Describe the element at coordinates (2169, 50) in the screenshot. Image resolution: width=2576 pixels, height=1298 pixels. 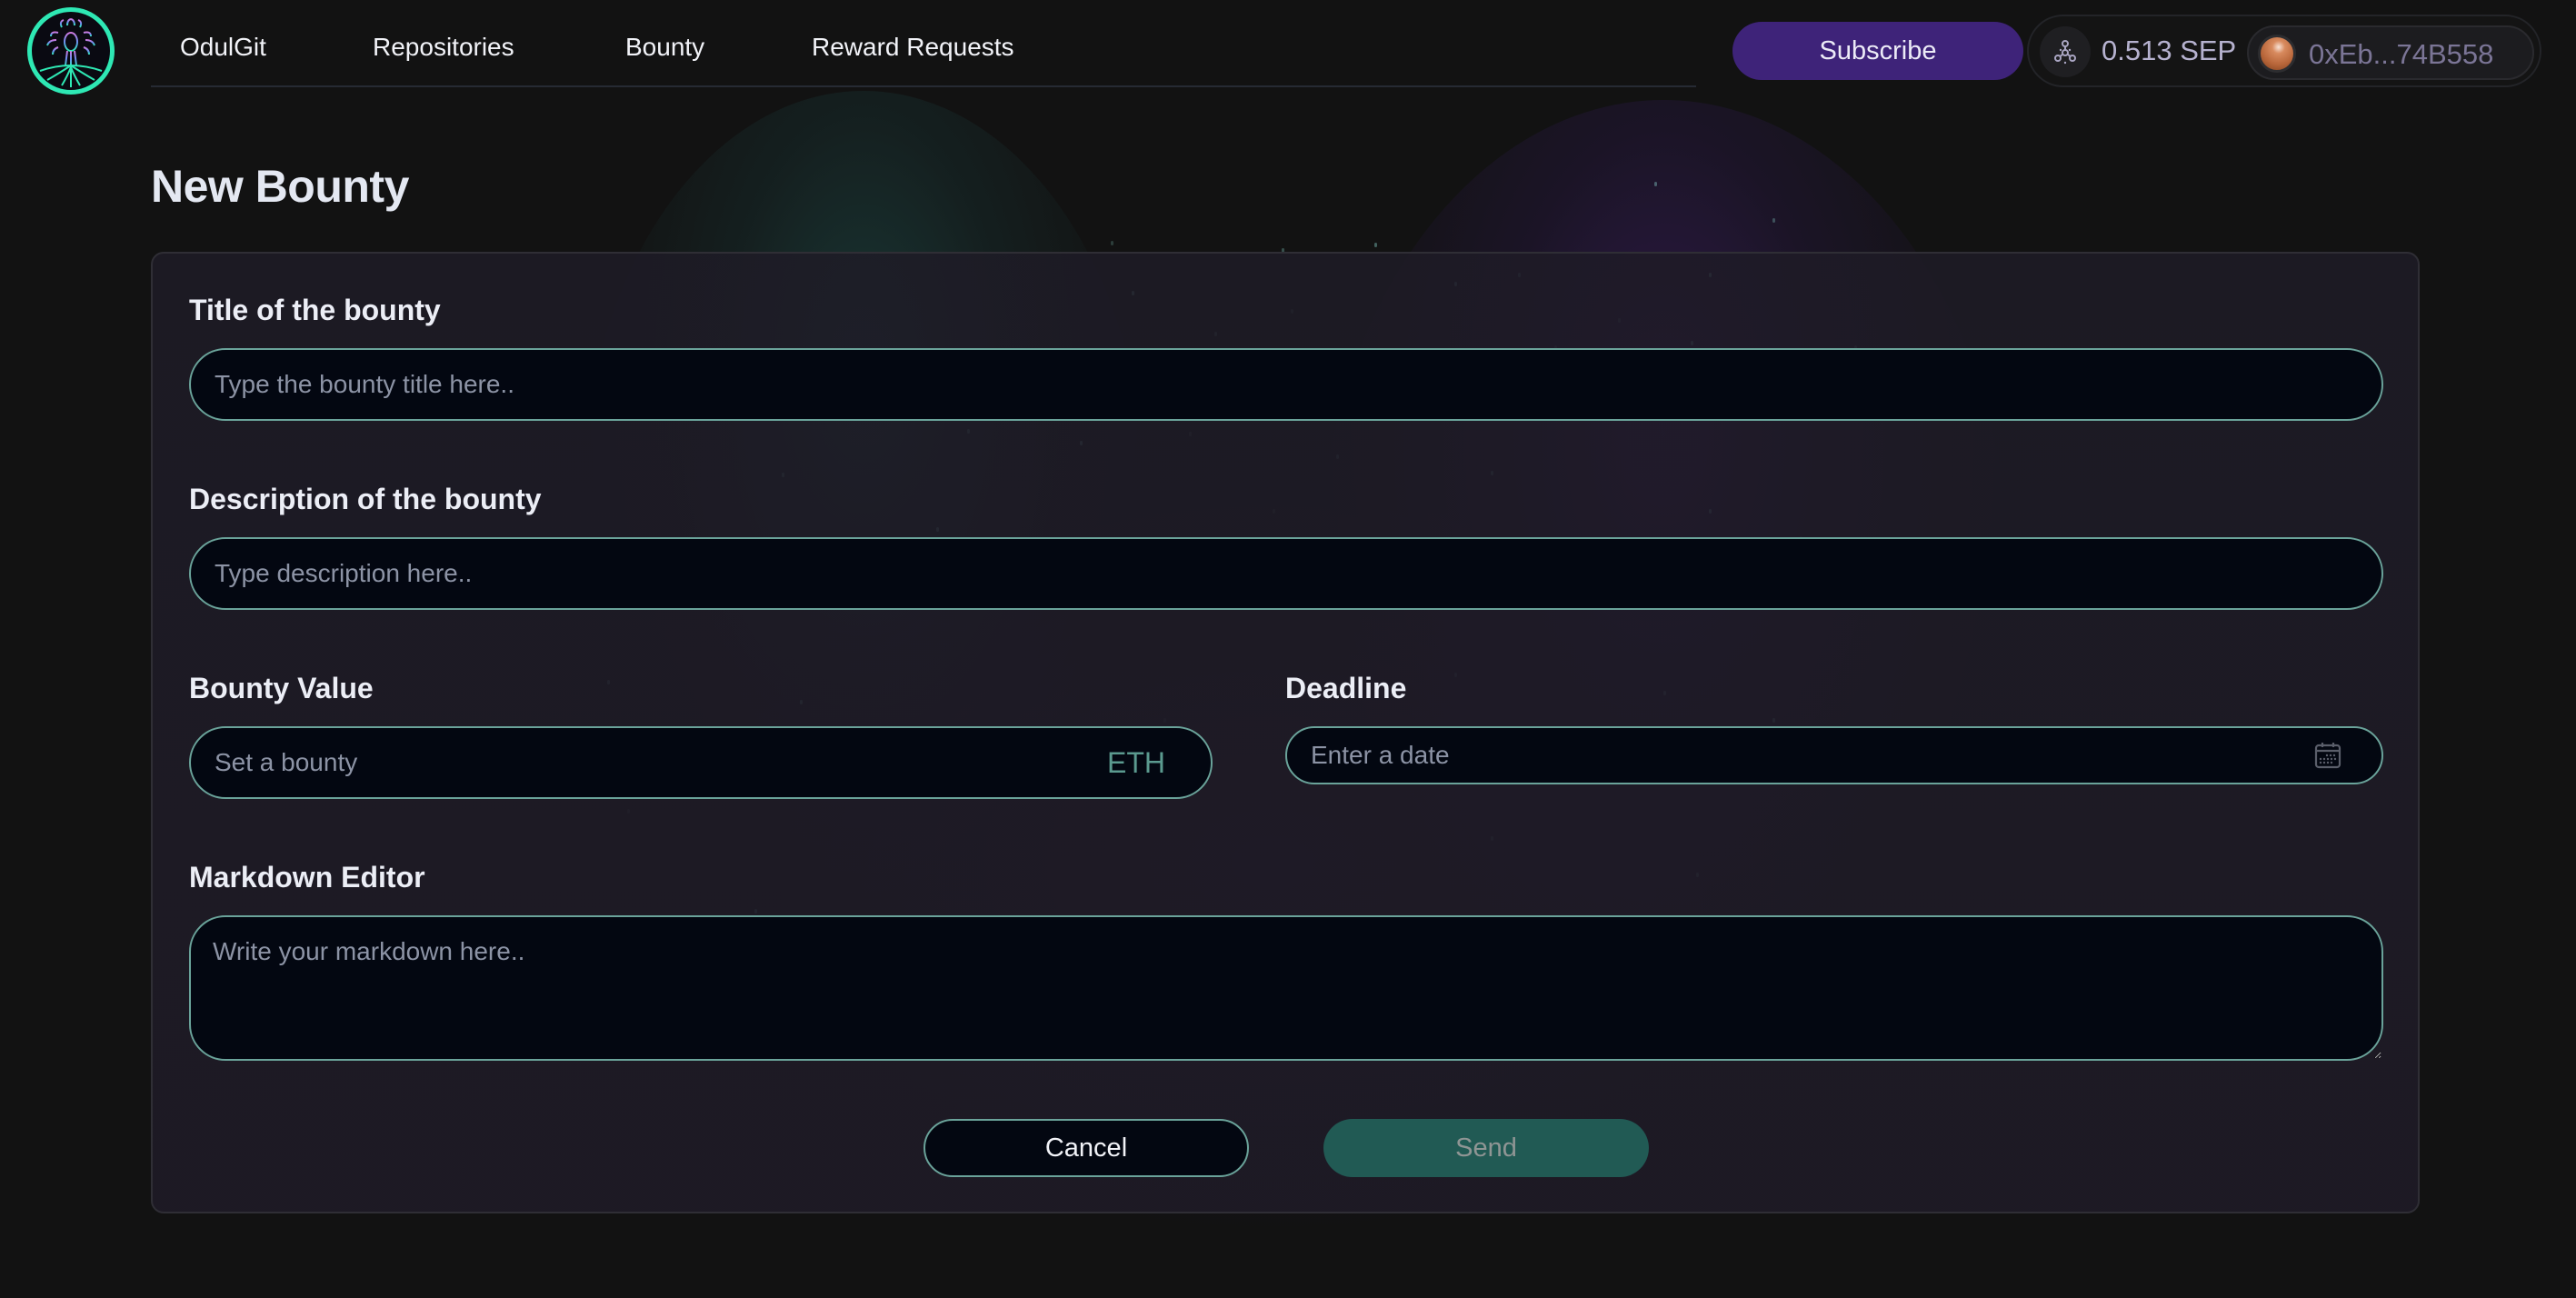
I see `wallet-balance: 0.513 SEP` at that location.